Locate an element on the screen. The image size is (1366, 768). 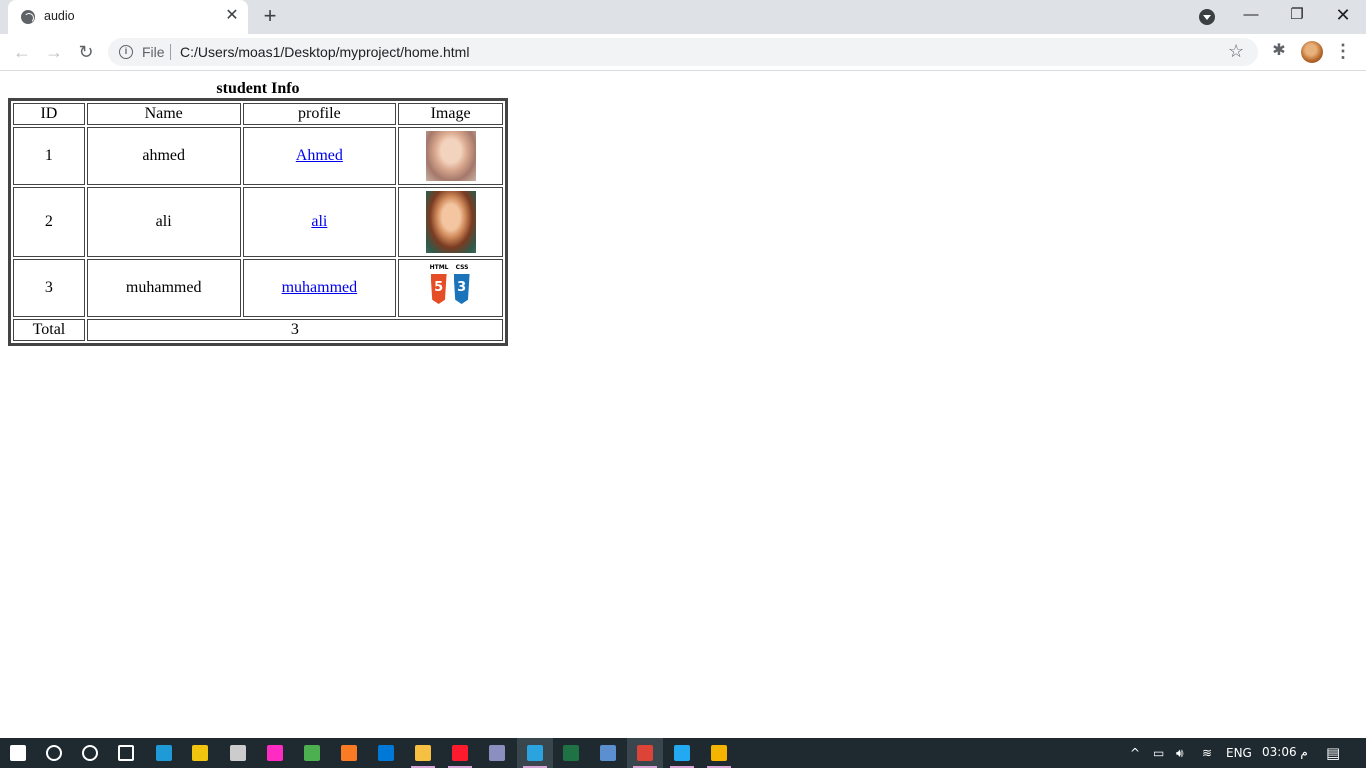
taskbar-chrome-icon is located at coordinates (645, 753).